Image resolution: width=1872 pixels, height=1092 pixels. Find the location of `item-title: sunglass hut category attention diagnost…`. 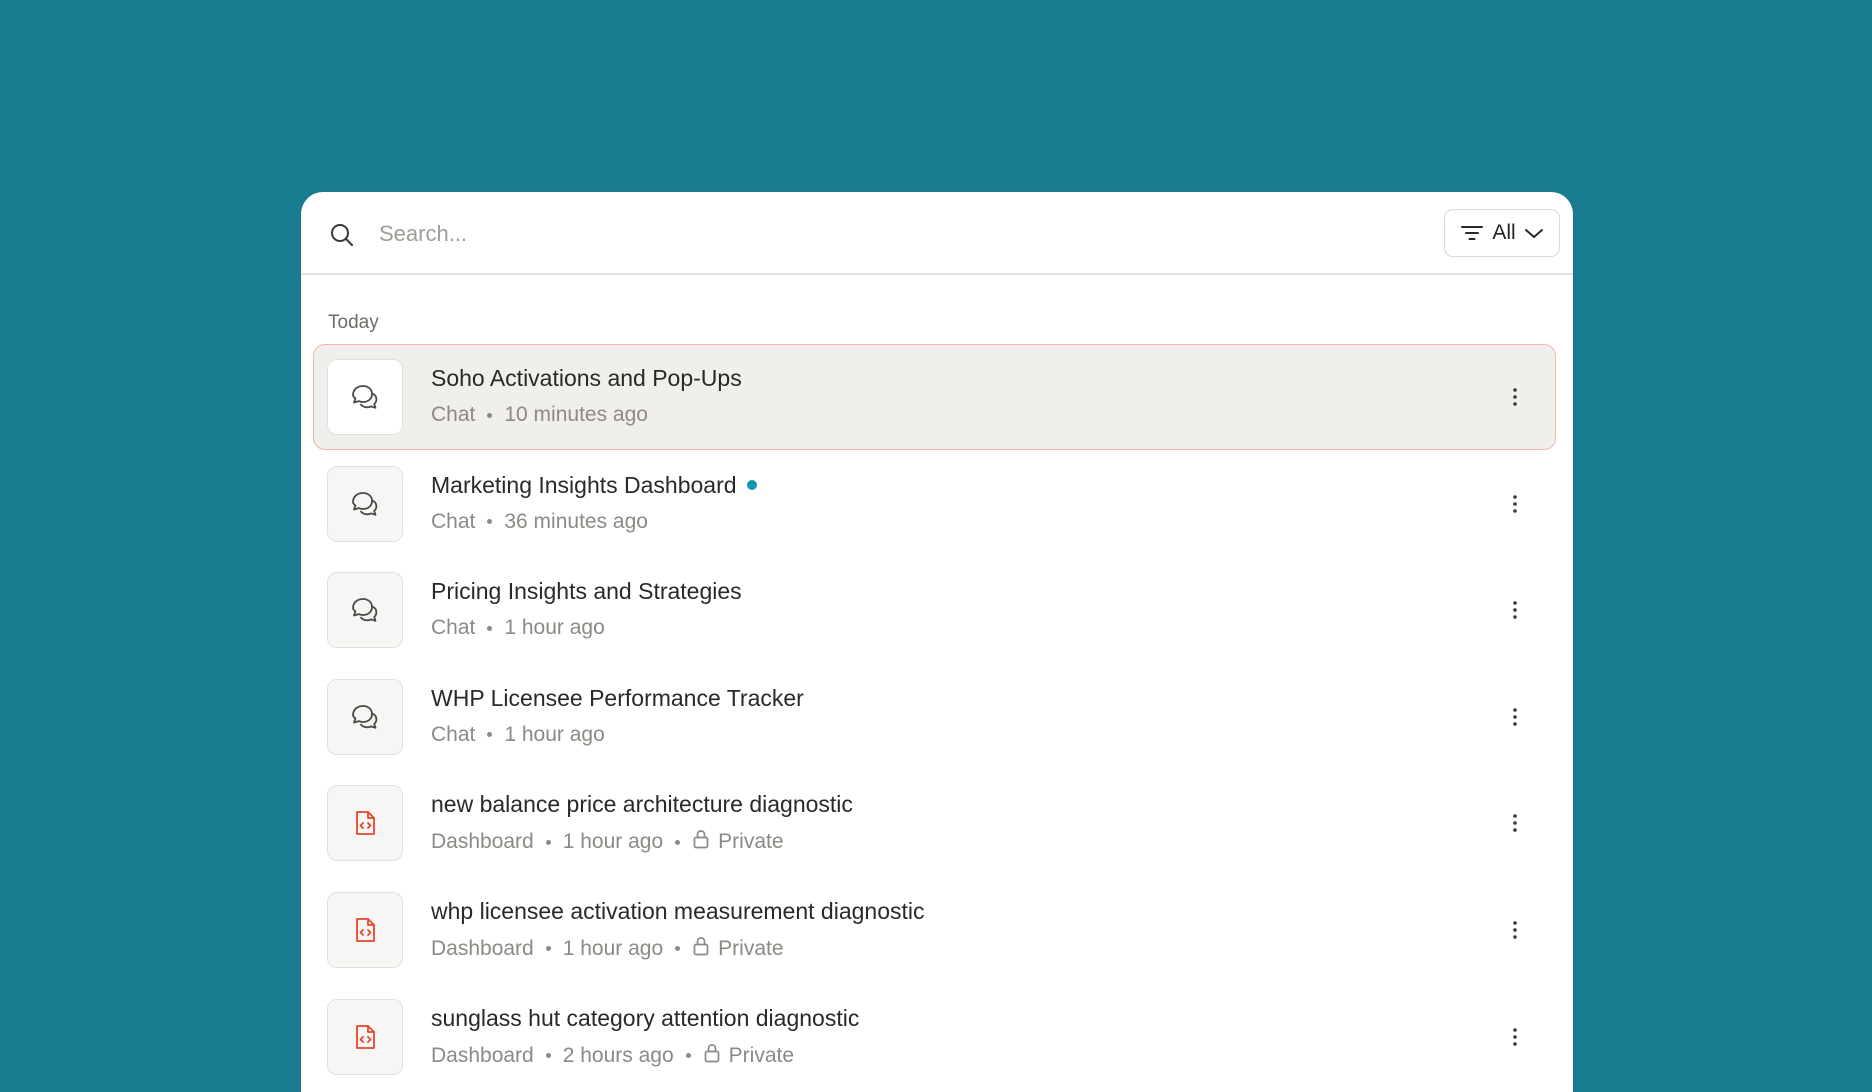

item-title: sunglass hut category attention diagnost… is located at coordinates (645, 1018).